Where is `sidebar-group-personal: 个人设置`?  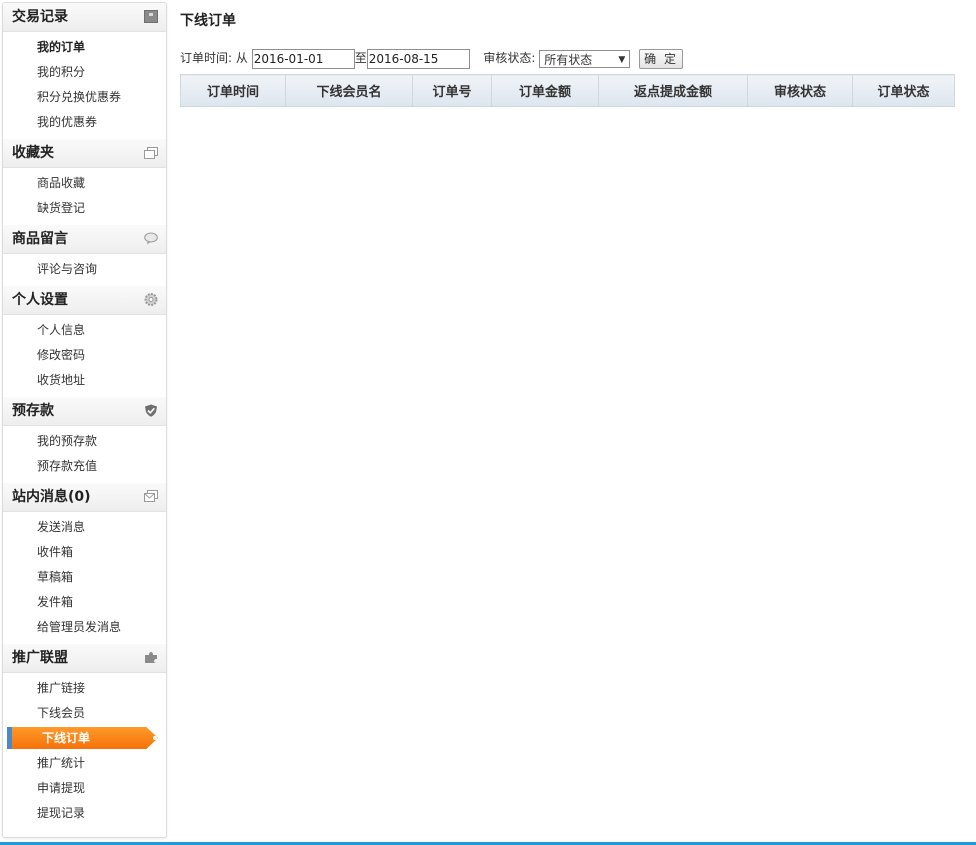 sidebar-group-personal: 个人设置 is located at coordinates (84, 300).